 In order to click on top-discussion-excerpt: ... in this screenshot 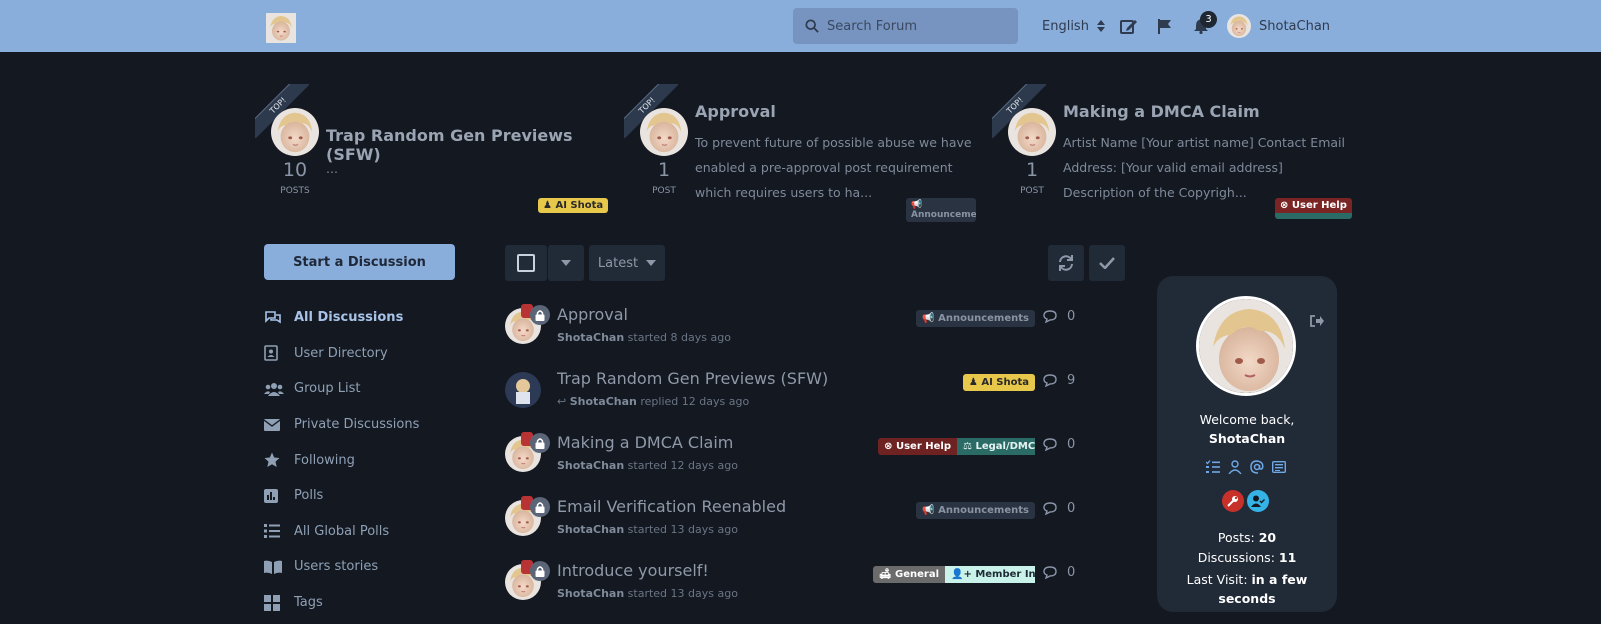, I will do `click(332, 168)`.